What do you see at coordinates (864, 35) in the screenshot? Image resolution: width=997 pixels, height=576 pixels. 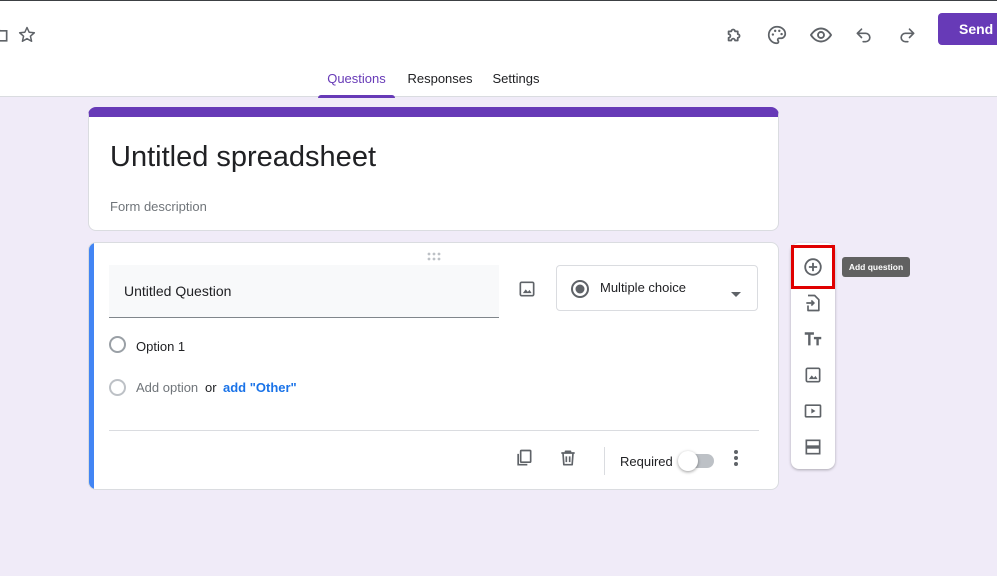 I see `undo-icon` at bounding box center [864, 35].